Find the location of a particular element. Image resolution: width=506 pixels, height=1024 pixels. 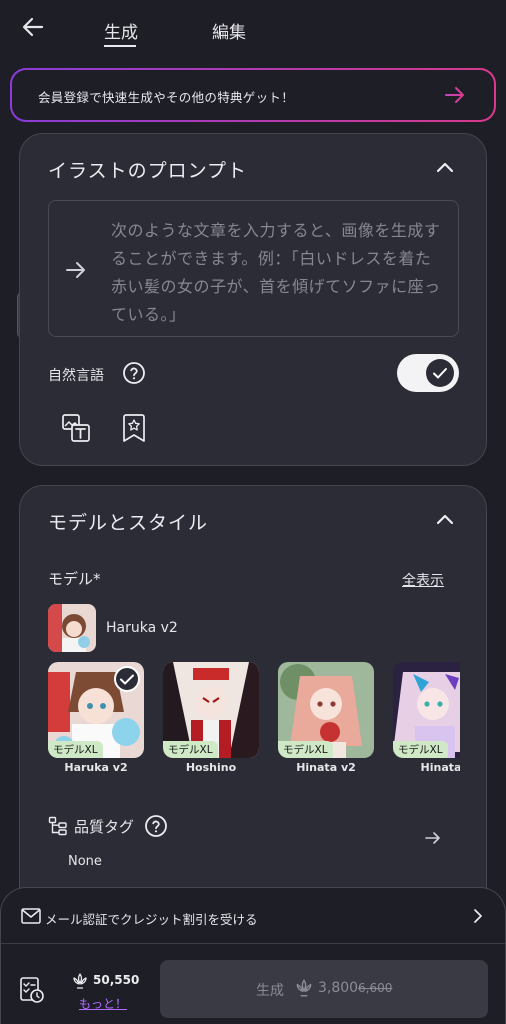

tab-generate: 生成 is located at coordinates (121, 30).